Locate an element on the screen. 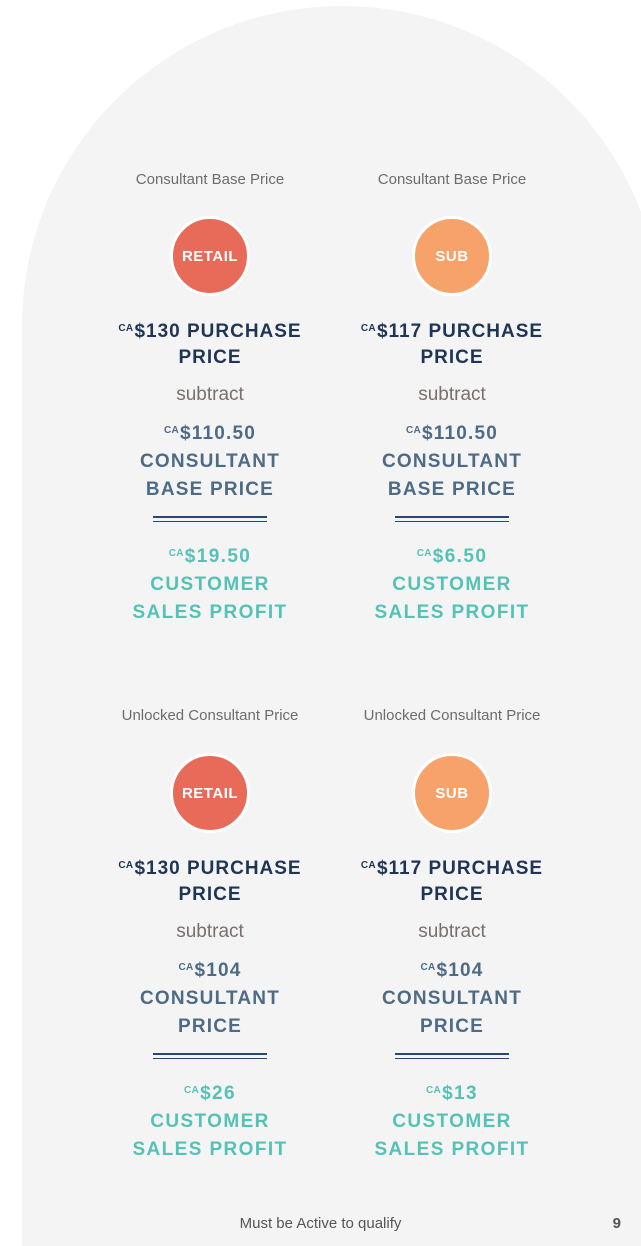 The image size is (641, 1246). customer-sales-profit: CA$13 CUSTOMER SALES PROFIT is located at coordinates (452, 1120).